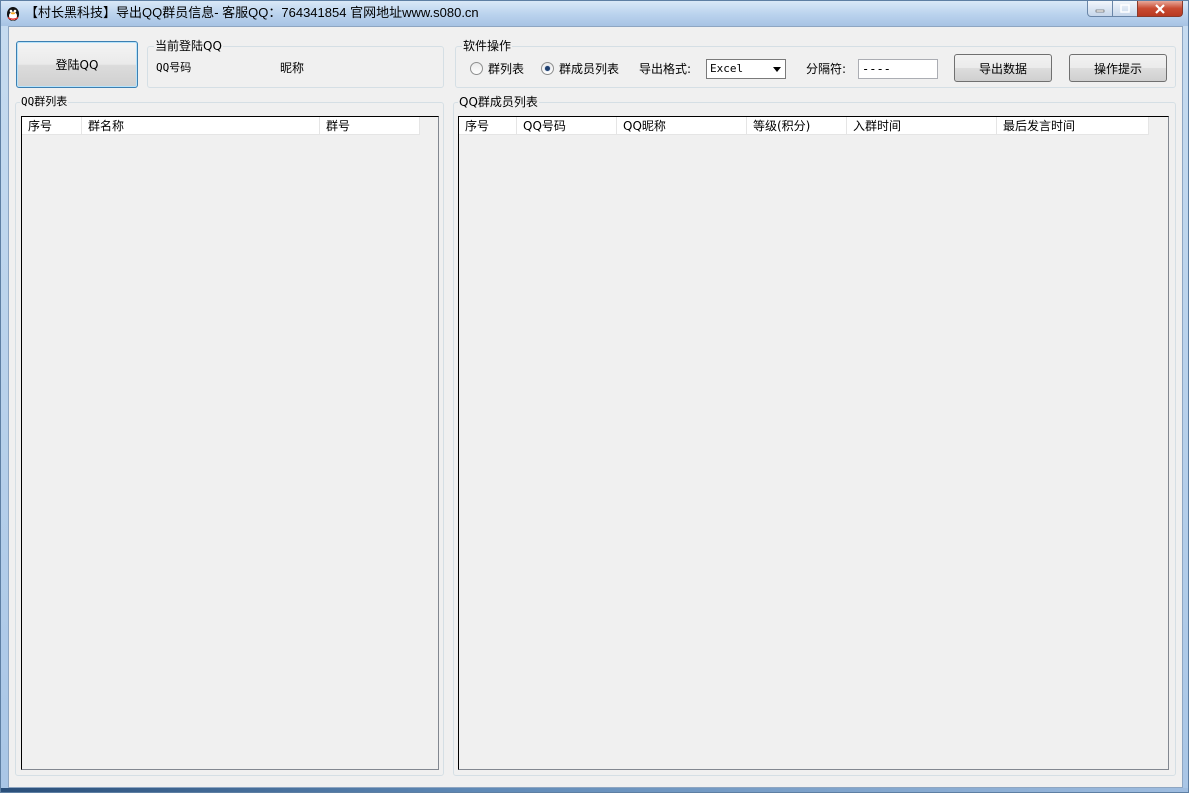  I want to click on group-list-title: QQ群列表, so click(44, 102).